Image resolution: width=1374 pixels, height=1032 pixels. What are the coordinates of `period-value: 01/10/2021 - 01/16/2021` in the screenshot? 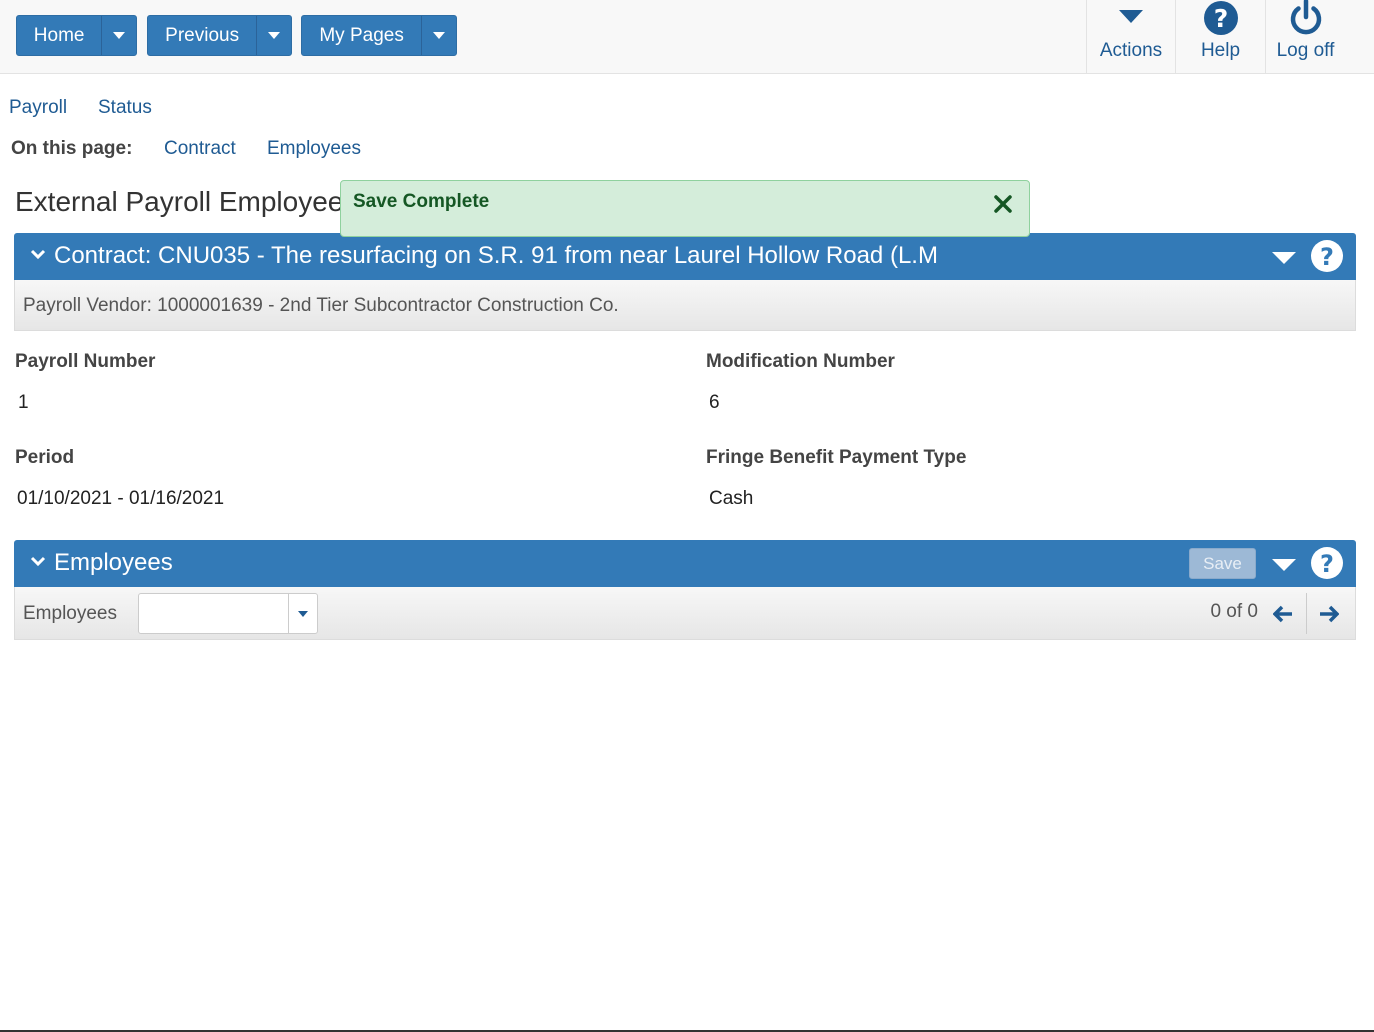 It's located at (121, 498).